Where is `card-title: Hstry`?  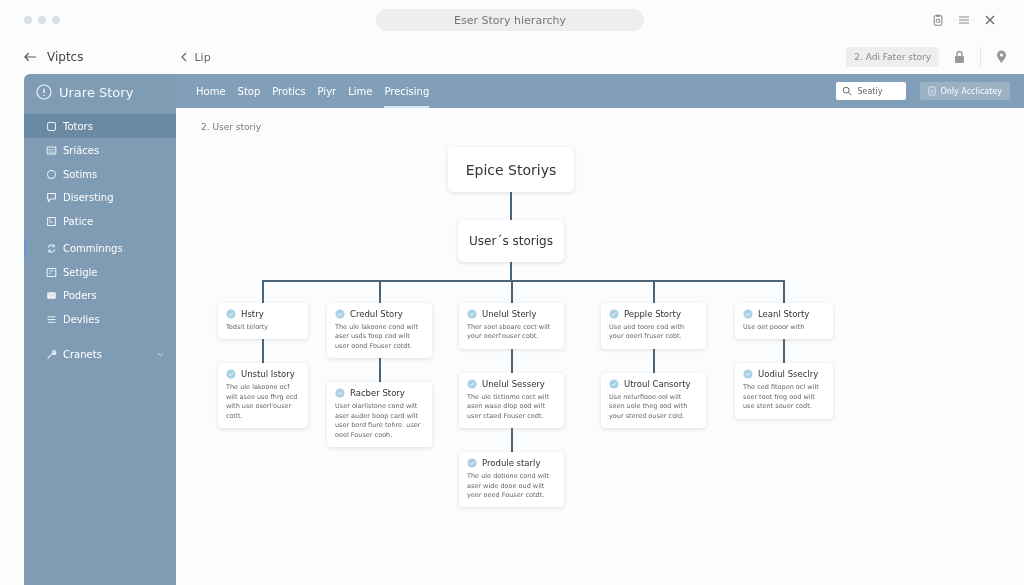 card-title: Hstry is located at coordinates (252, 314).